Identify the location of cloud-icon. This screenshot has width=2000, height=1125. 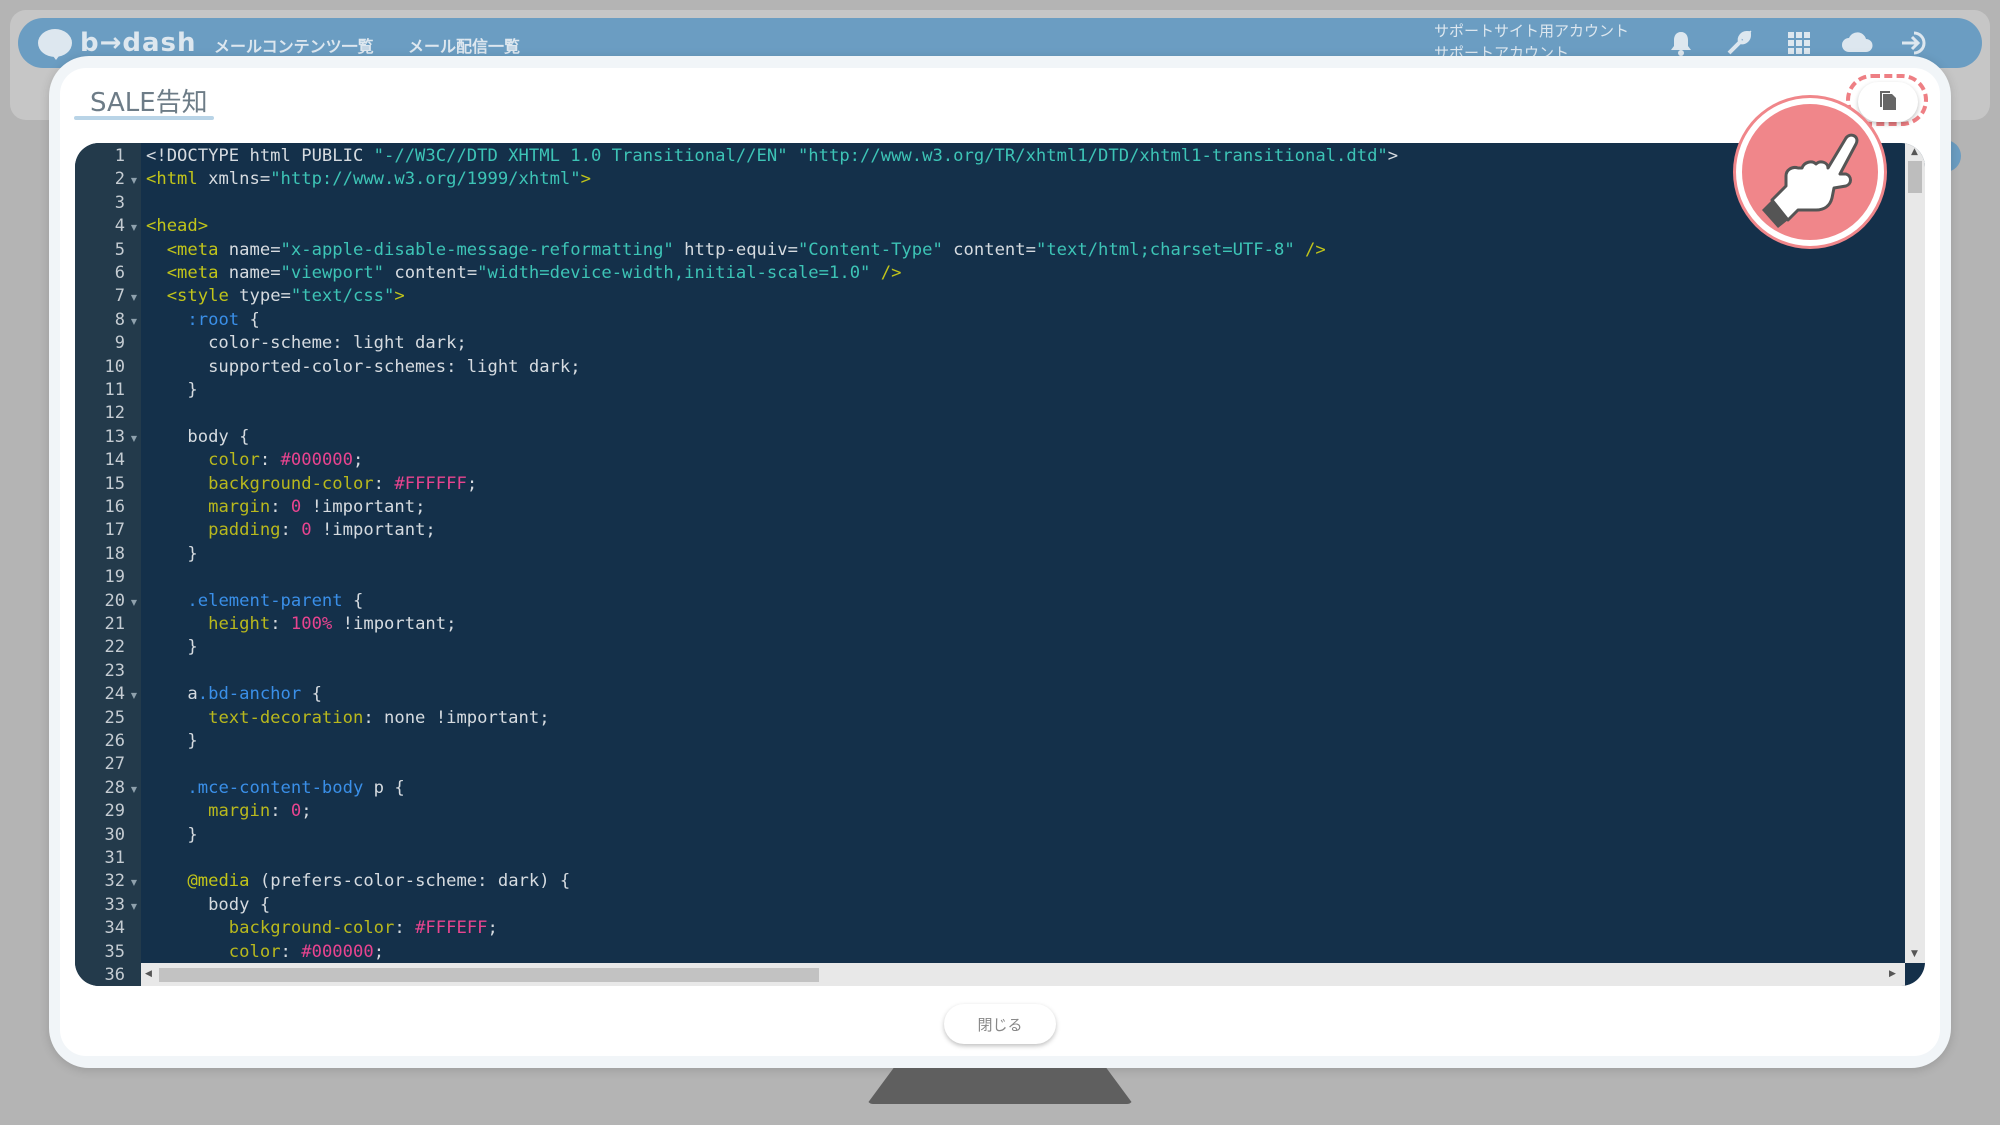
(1857, 43).